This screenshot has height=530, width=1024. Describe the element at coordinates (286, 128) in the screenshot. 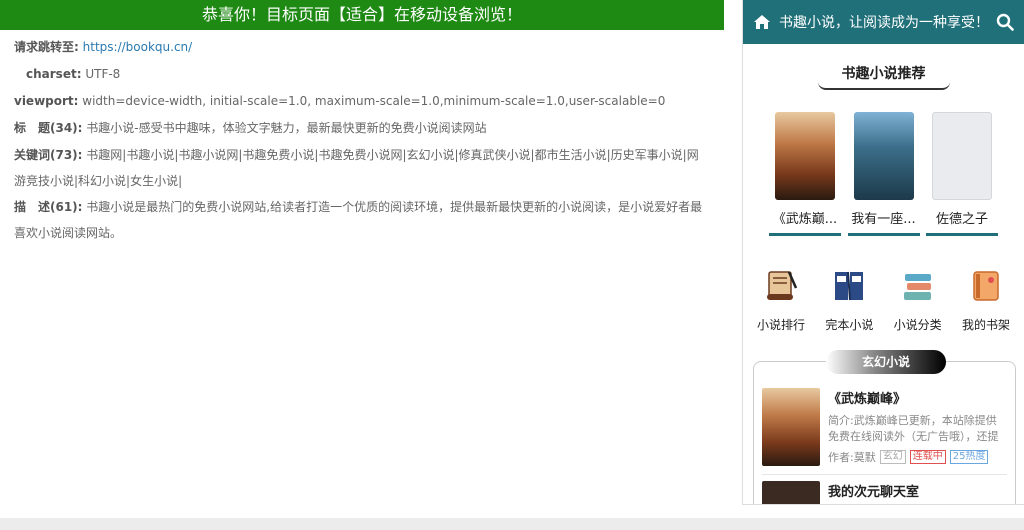

I see `title-value: 书趣小说-感受书中趣味，体验文字魅力，最新最快更新的免费小说阅读网站` at that location.